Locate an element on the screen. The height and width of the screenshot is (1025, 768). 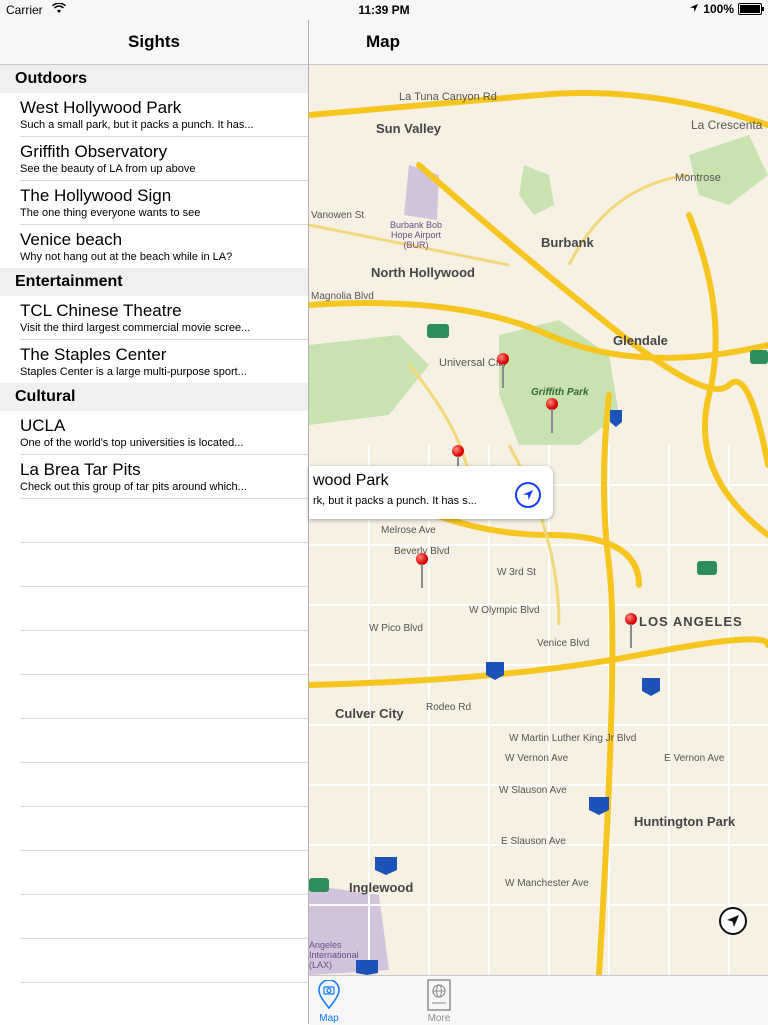
map-label: W Pico Blvd is located at coordinates (396, 628).